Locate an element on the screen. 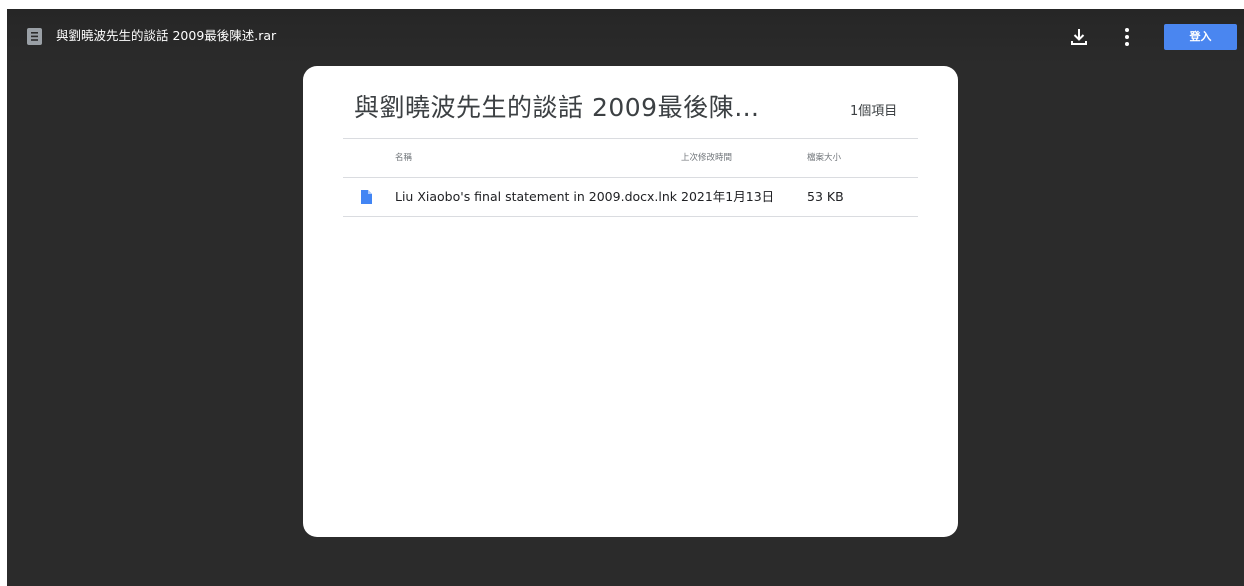  document-icon is located at coordinates (366, 197).